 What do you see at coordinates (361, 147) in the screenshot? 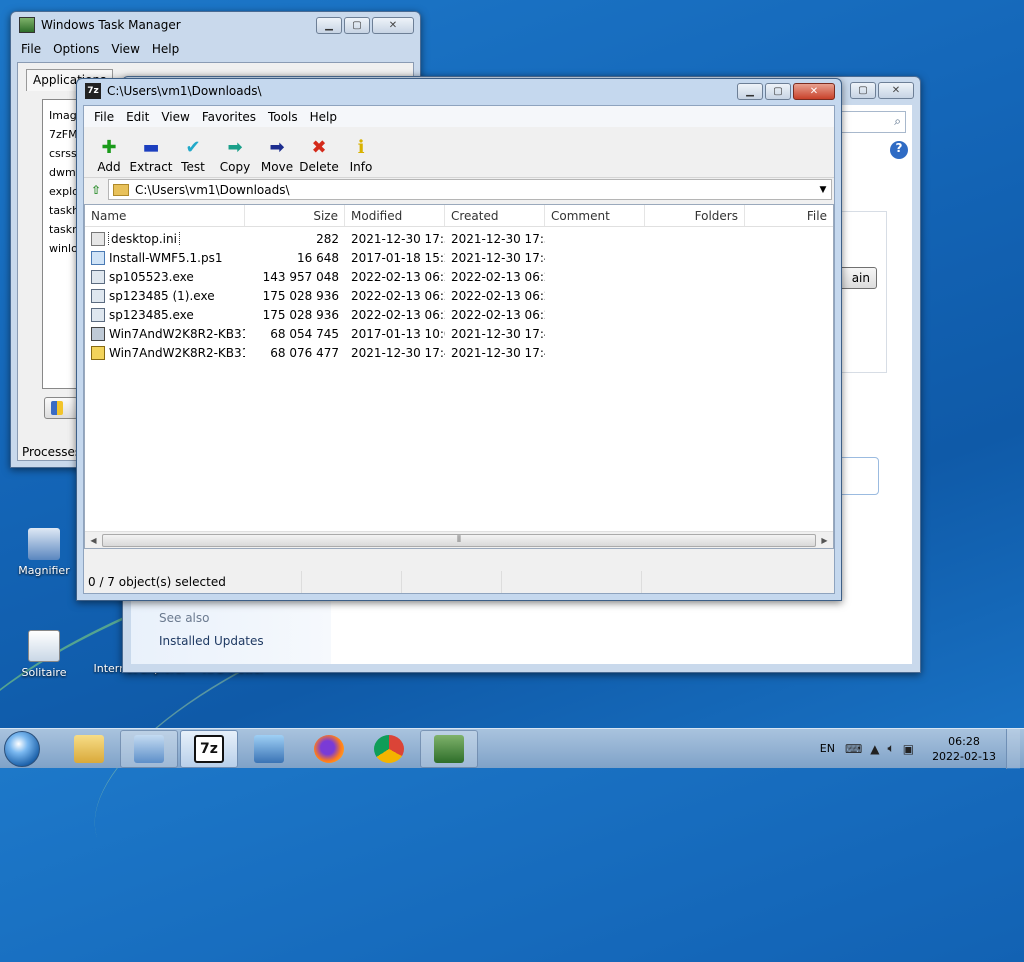
I see `info-icon: ℹ` at bounding box center [361, 147].